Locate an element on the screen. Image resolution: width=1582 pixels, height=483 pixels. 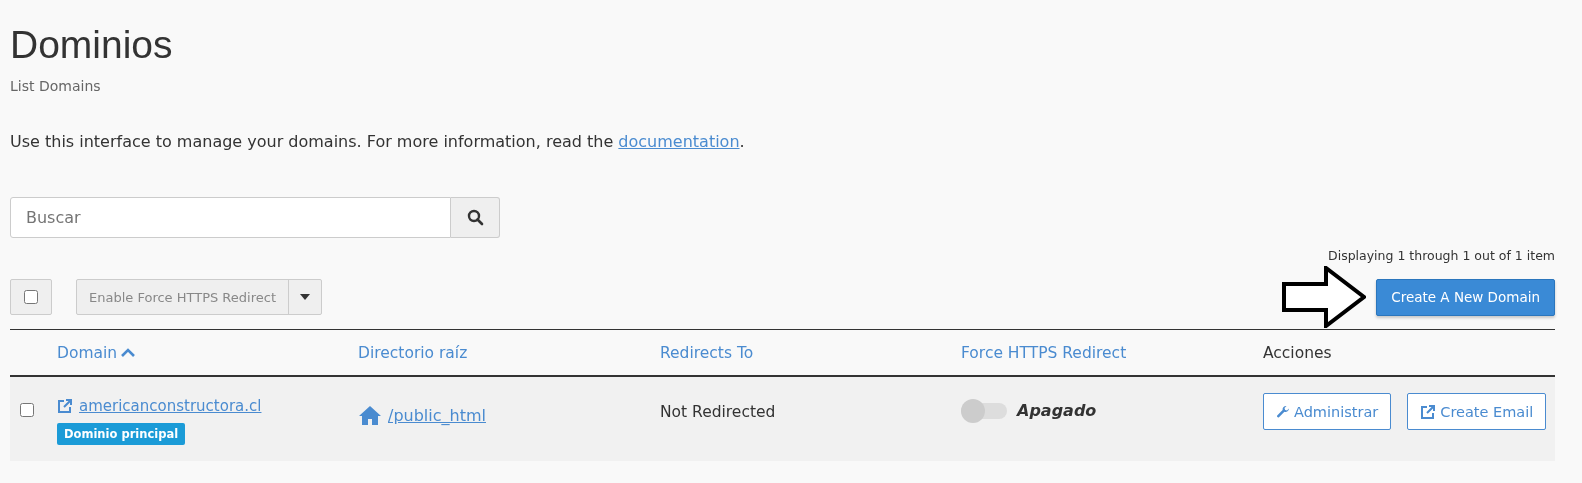
documentation-link: documentation is located at coordinates (679, 141).